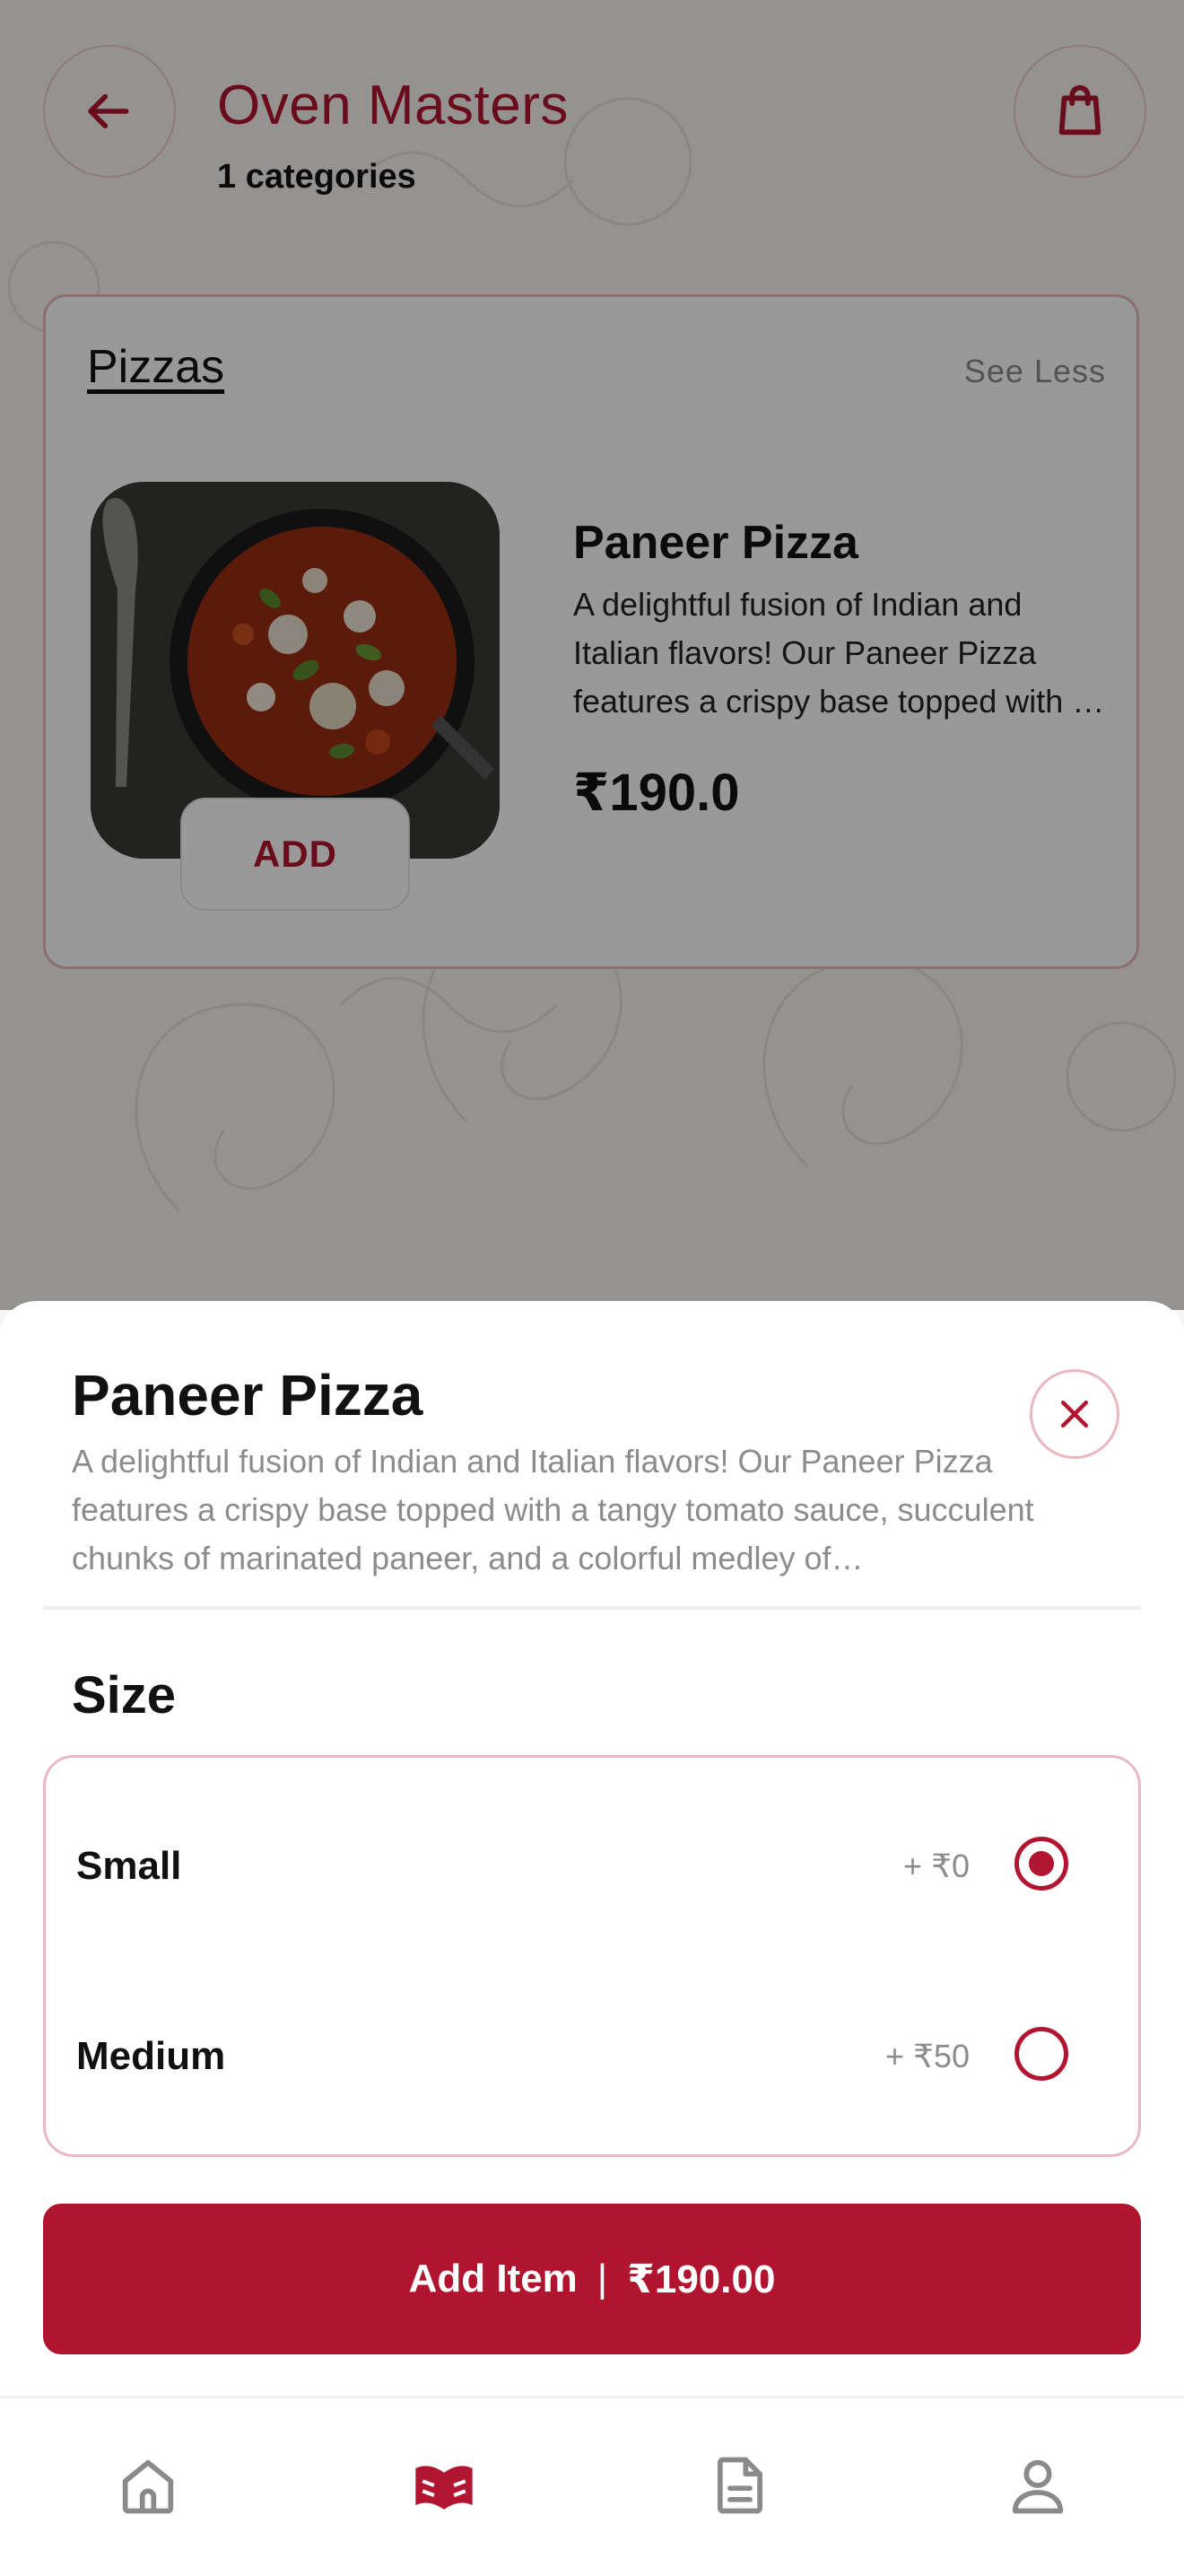 This screenshot has height=2576, width=1184. I want to click on nav-profile, so click(1037, 2485).